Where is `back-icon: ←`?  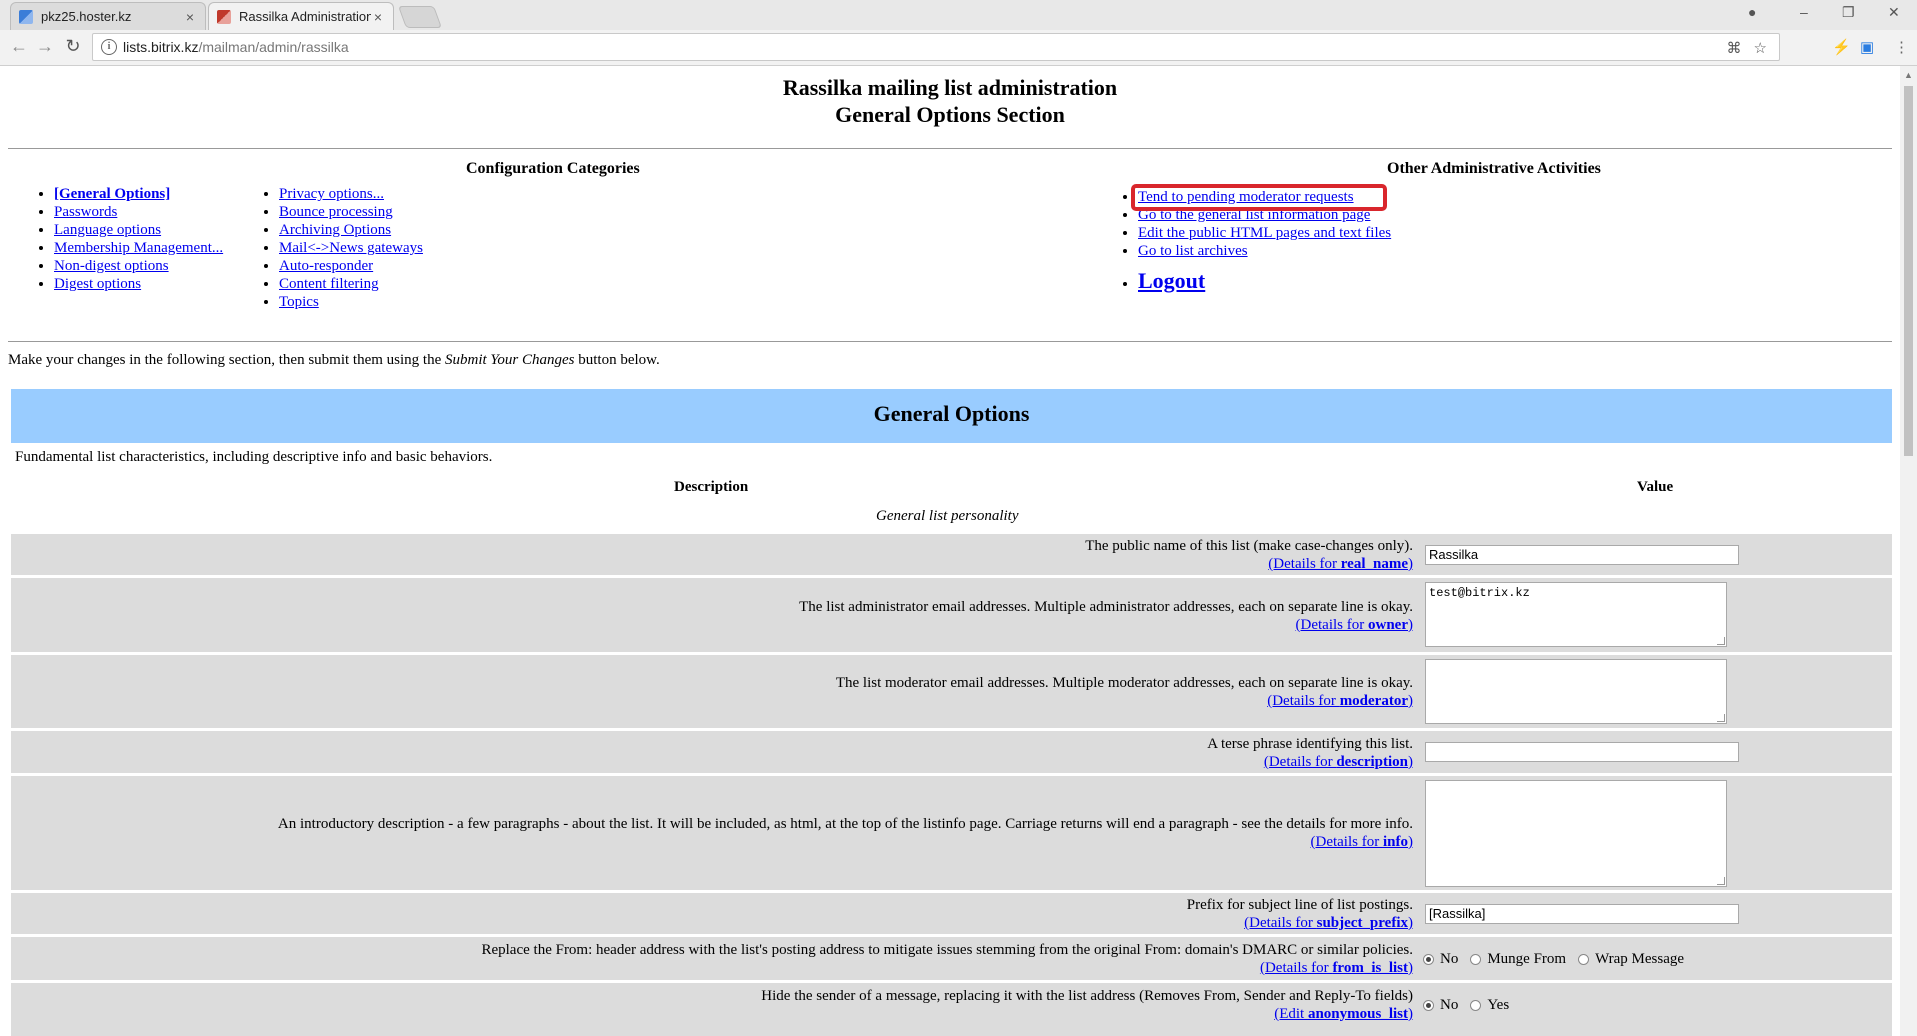 back-icon: ← is located at coordinates (19, 46).